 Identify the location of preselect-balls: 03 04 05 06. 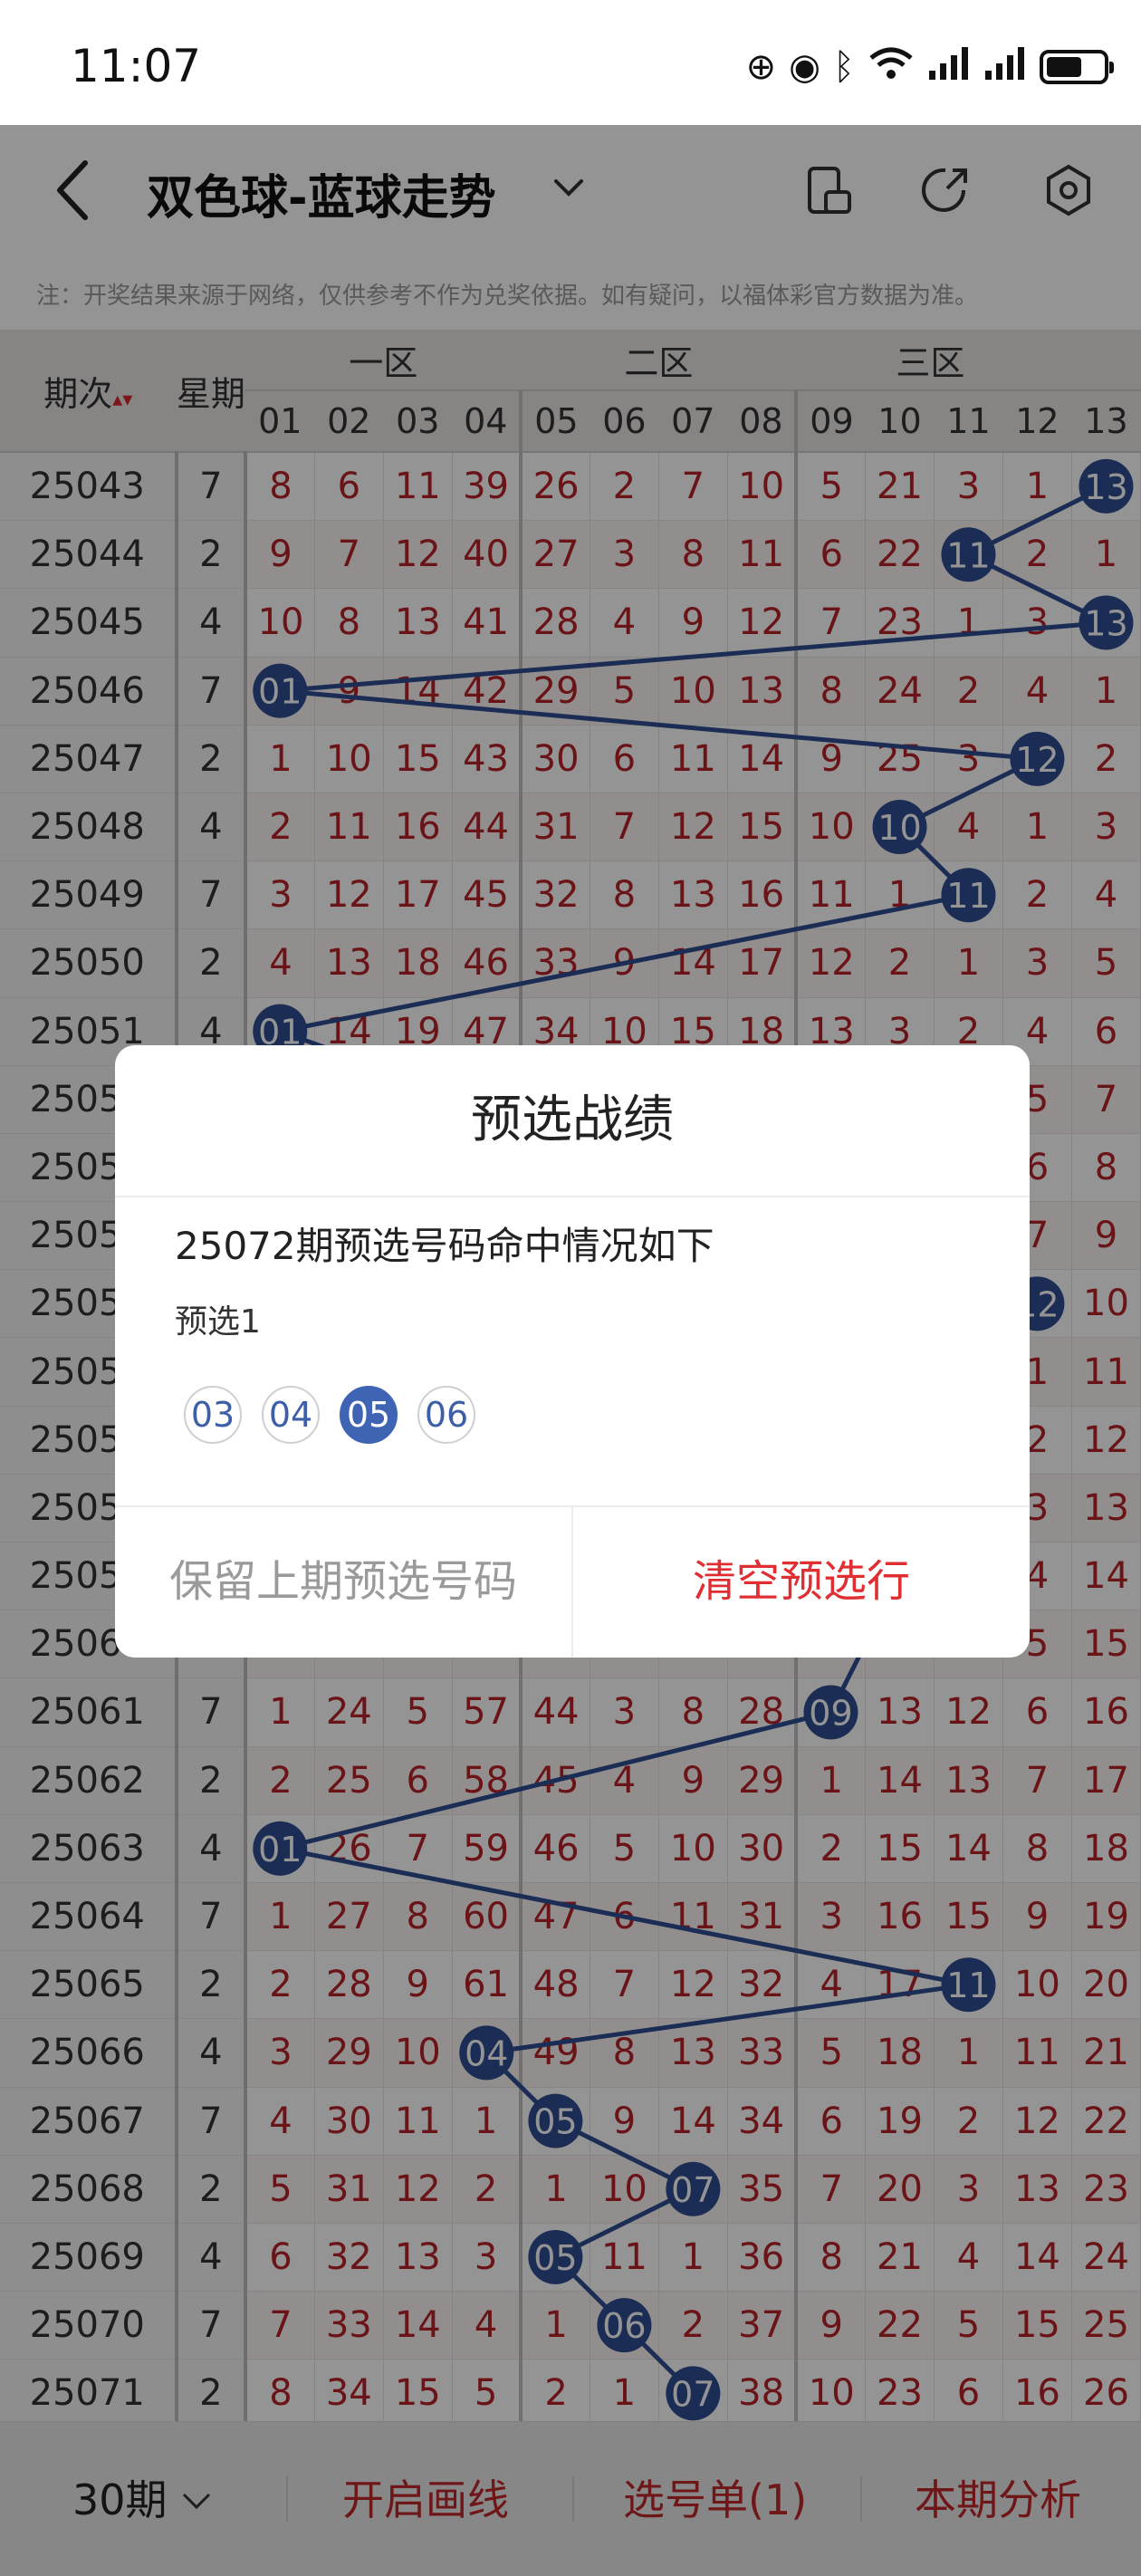
(329, 1415).